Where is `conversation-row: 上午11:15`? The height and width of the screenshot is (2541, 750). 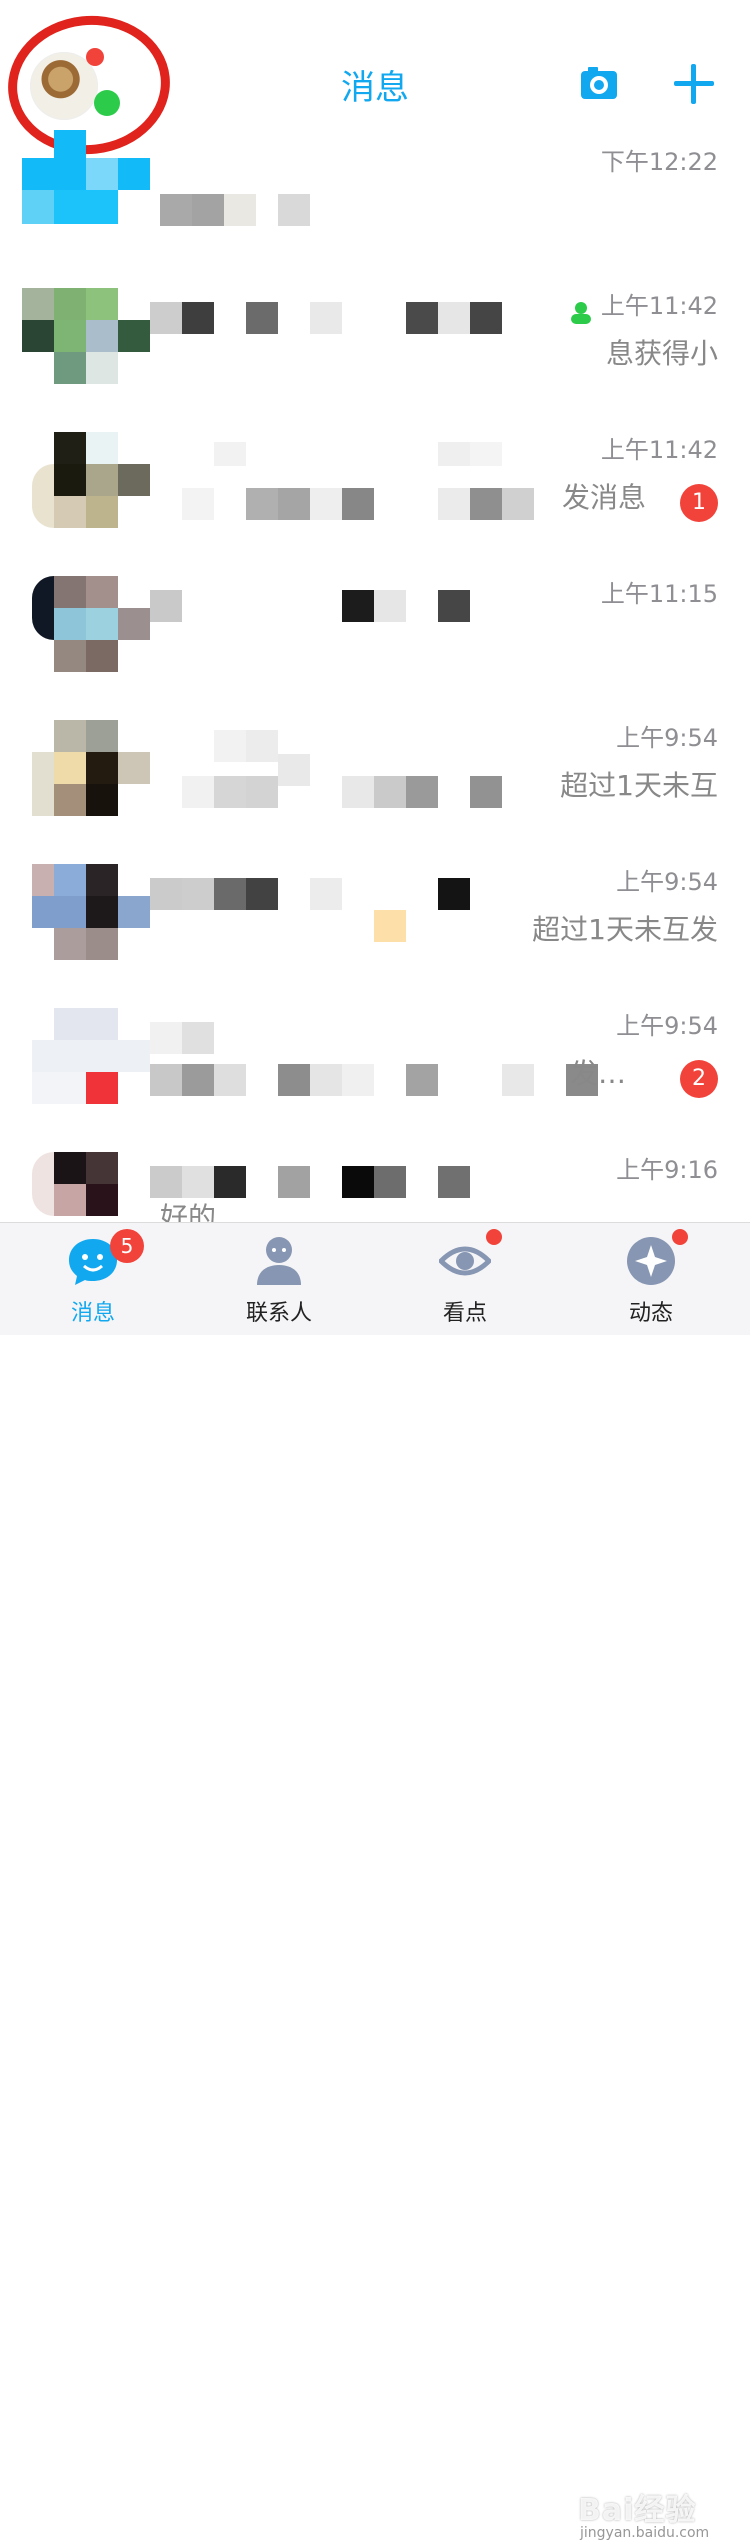 conversation-row: 上午11:15 is located at coordinates (375, 634).